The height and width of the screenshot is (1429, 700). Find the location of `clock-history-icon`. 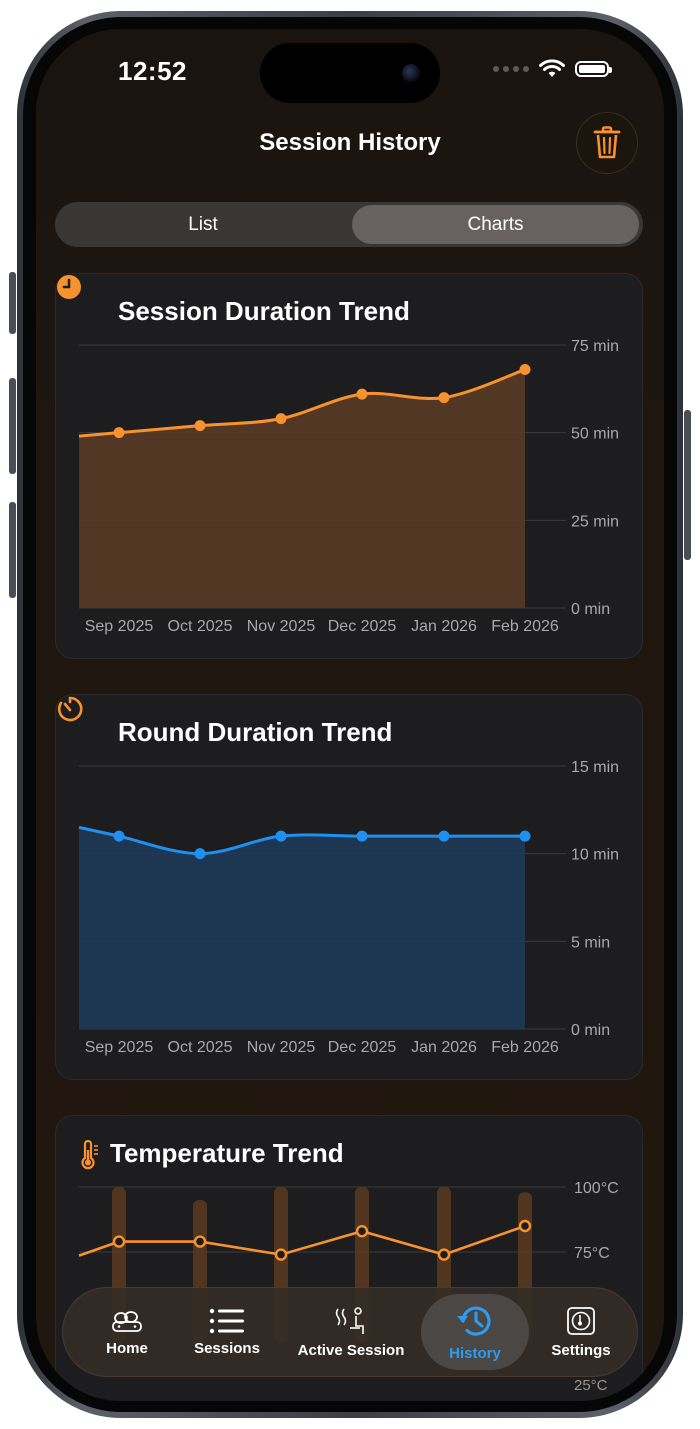

clock-history-icon is located at coordinates (474, 1321).